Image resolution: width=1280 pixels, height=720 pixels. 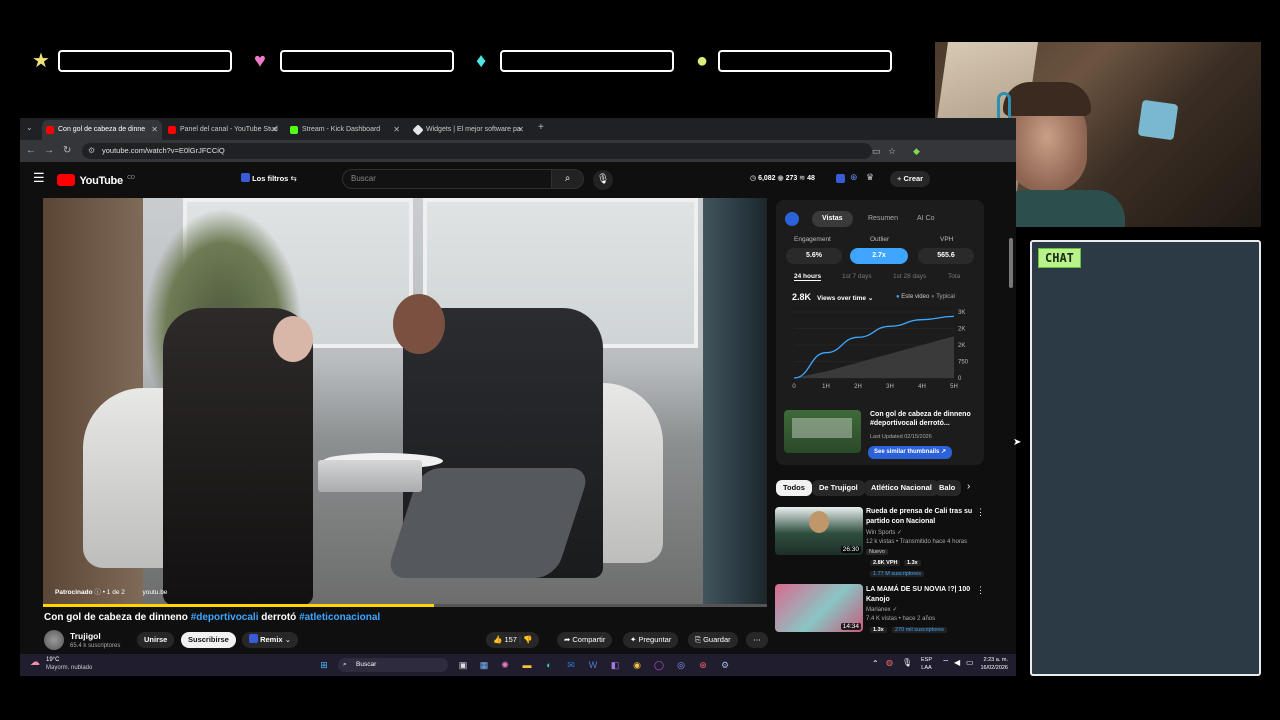 I want to click on similar-thumbnails-button: See similar thumbnails ↗, so click(x=910, y=452).